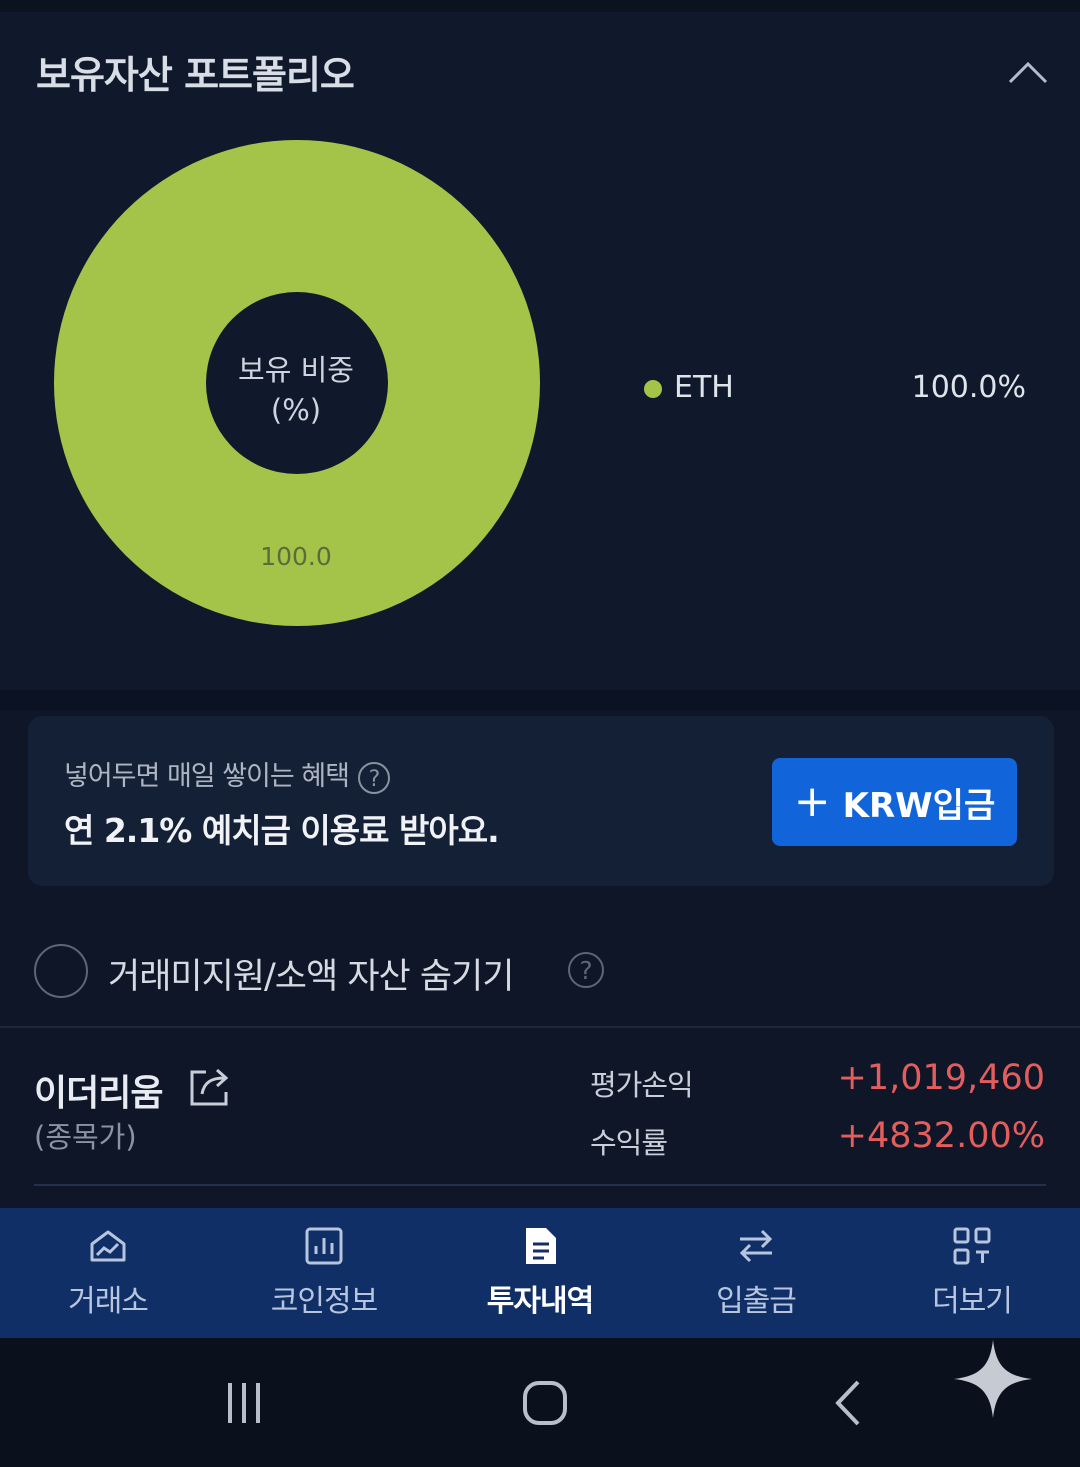  What do you see at coordinates (972, 1246) in the screenshot?
I see `grid-more-icon` at bounding box center [972, 1246].